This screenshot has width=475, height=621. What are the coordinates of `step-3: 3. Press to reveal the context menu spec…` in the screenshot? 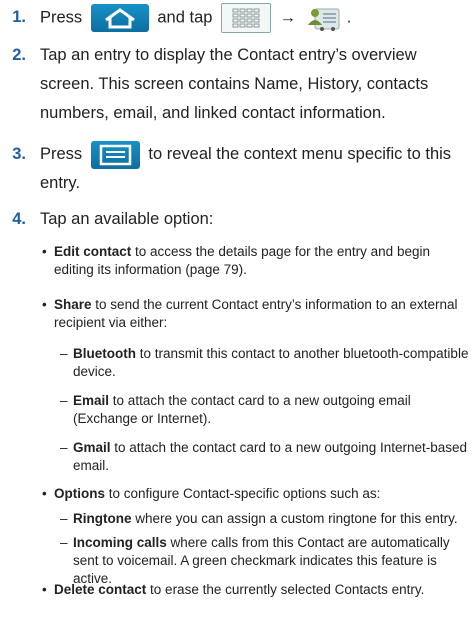 It's located at (236, 170).